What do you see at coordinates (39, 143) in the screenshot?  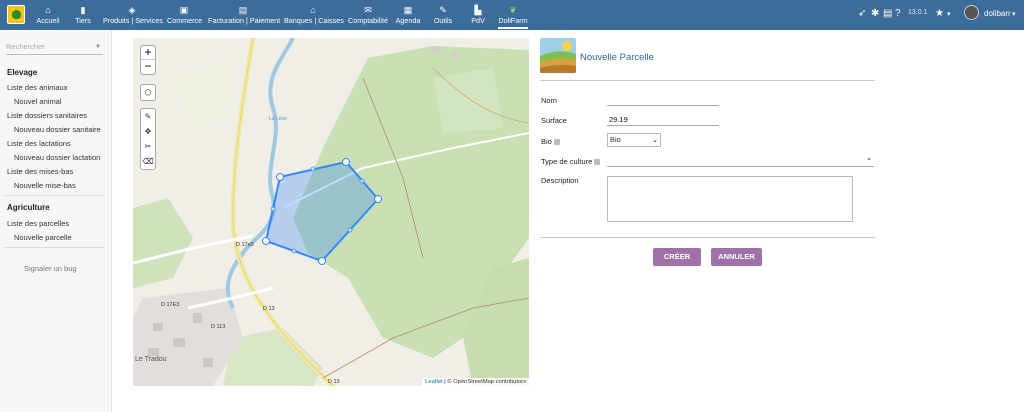 I see `menu-link-lactations: Liste des lactations` at bounding box center [39, 143].